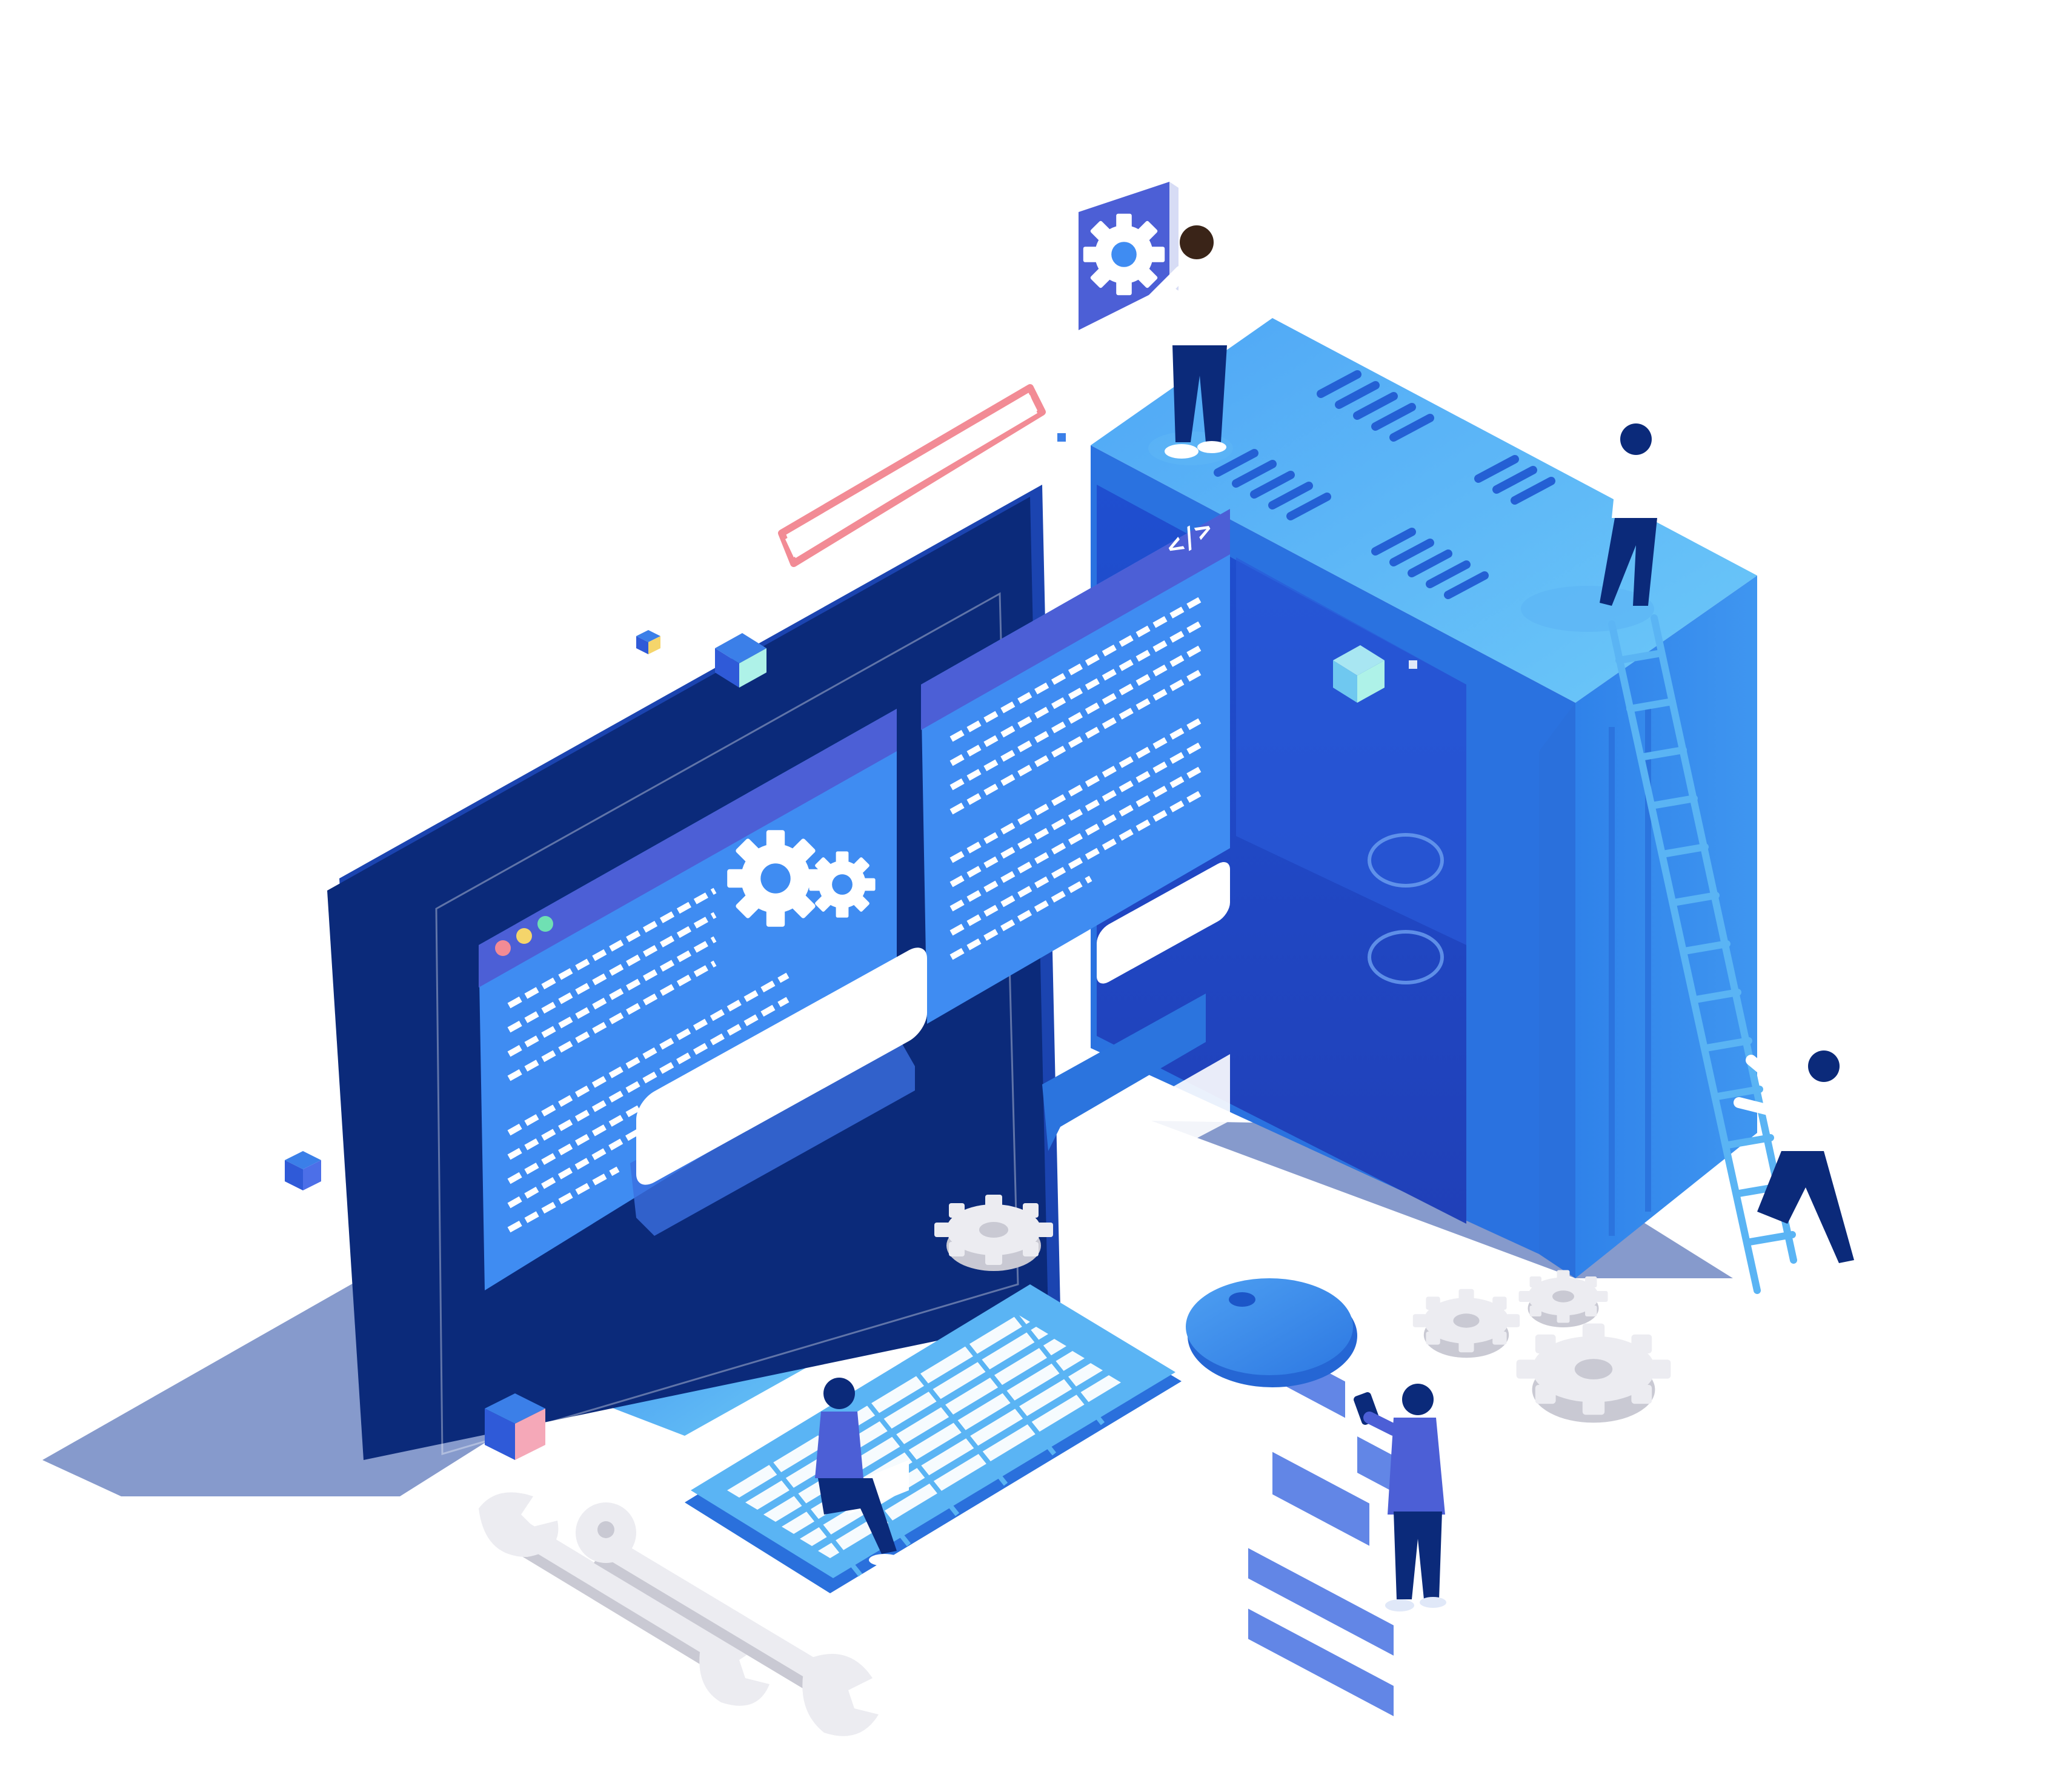 This screenshot has height=1792, width=2048. What do you see at coordinates (1271, 1332) in the screenshot?
I see `mouse-icon` at bounding box center [1271, 1332].